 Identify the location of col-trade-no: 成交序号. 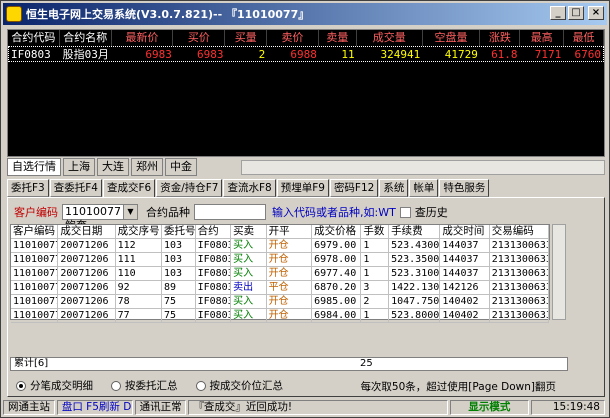
(138, 231).